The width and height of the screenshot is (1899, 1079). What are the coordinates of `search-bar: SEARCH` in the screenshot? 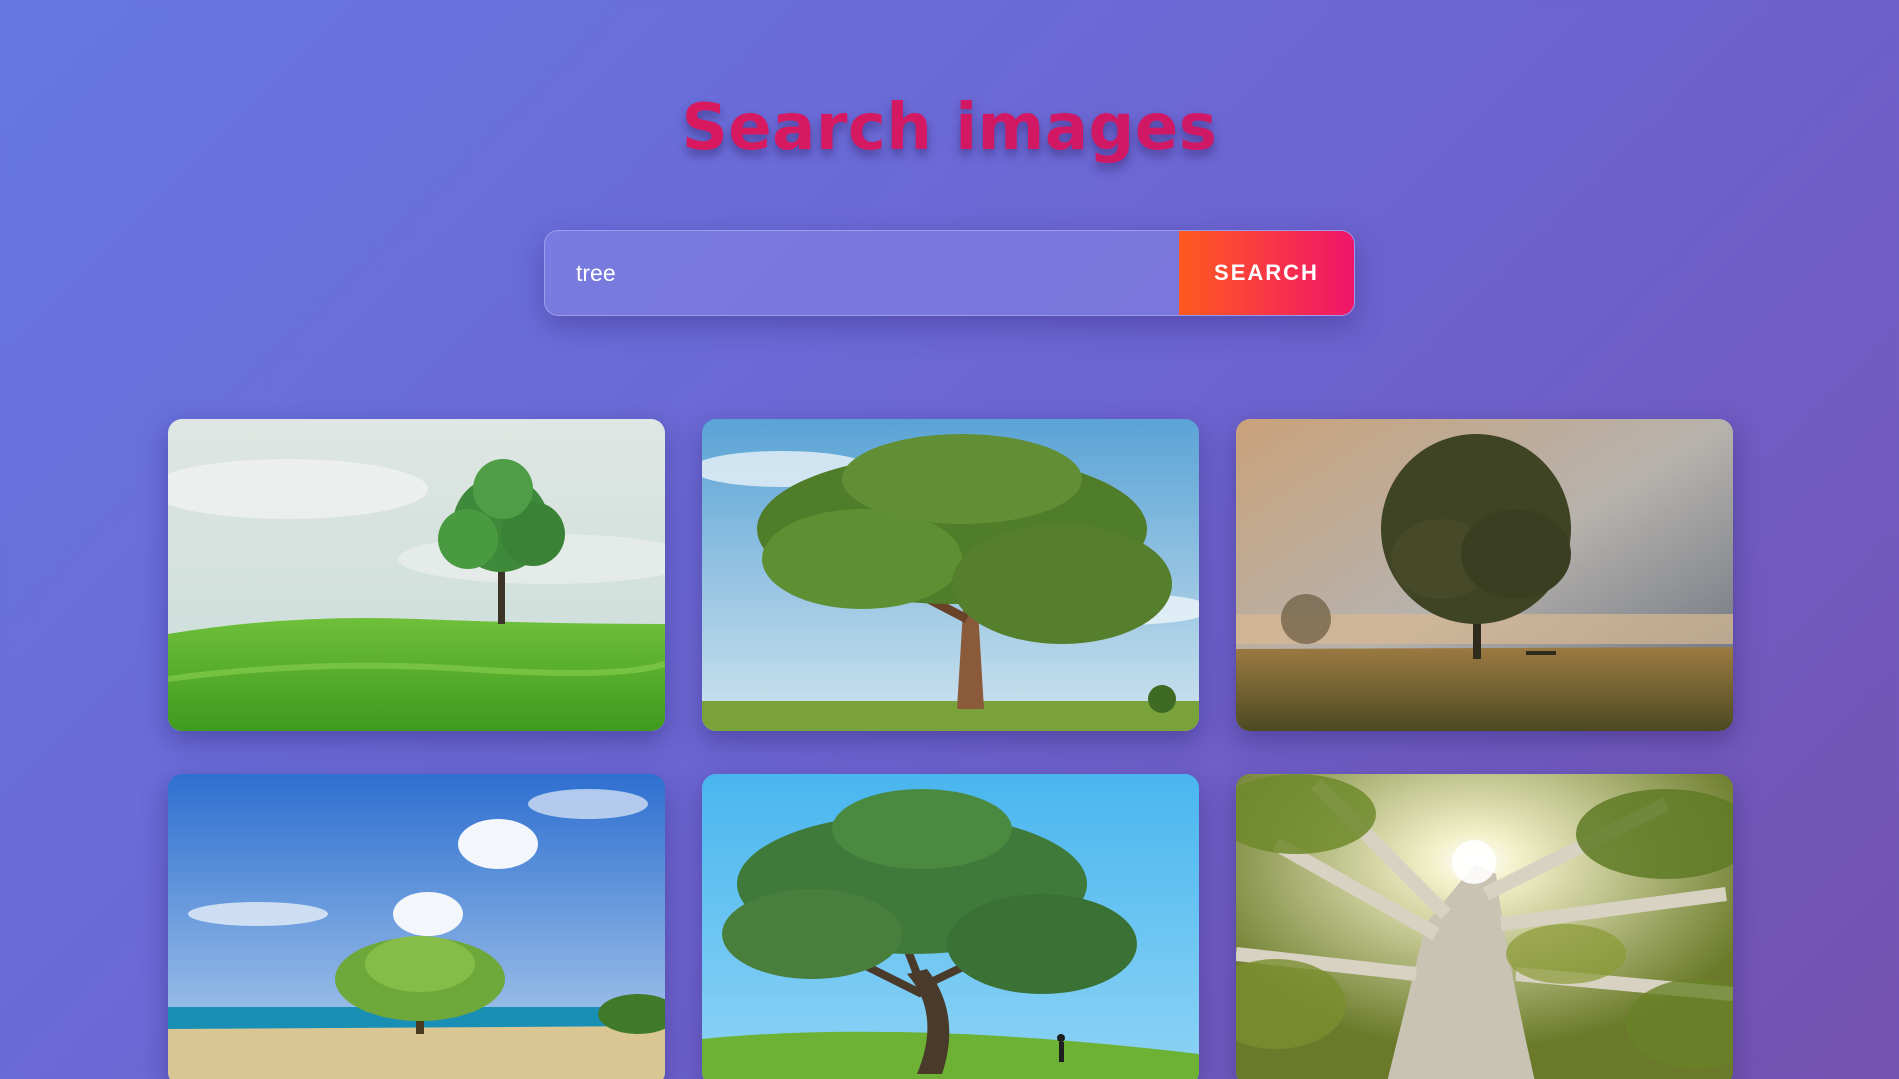 It's located at (949, 273).